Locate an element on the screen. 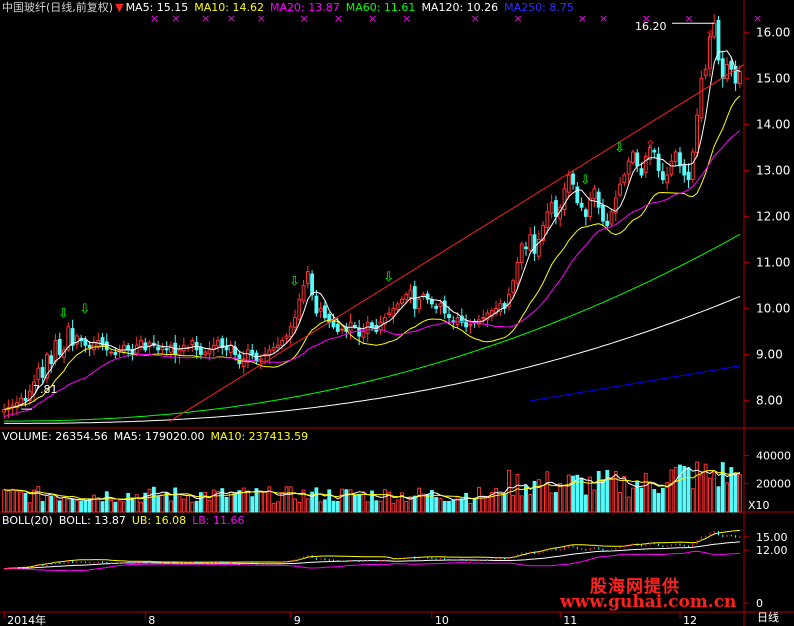 This screenshot has width=794, height=626. sell-signal-arrow-icon: ⇧ is located at coordinates (710, 35).